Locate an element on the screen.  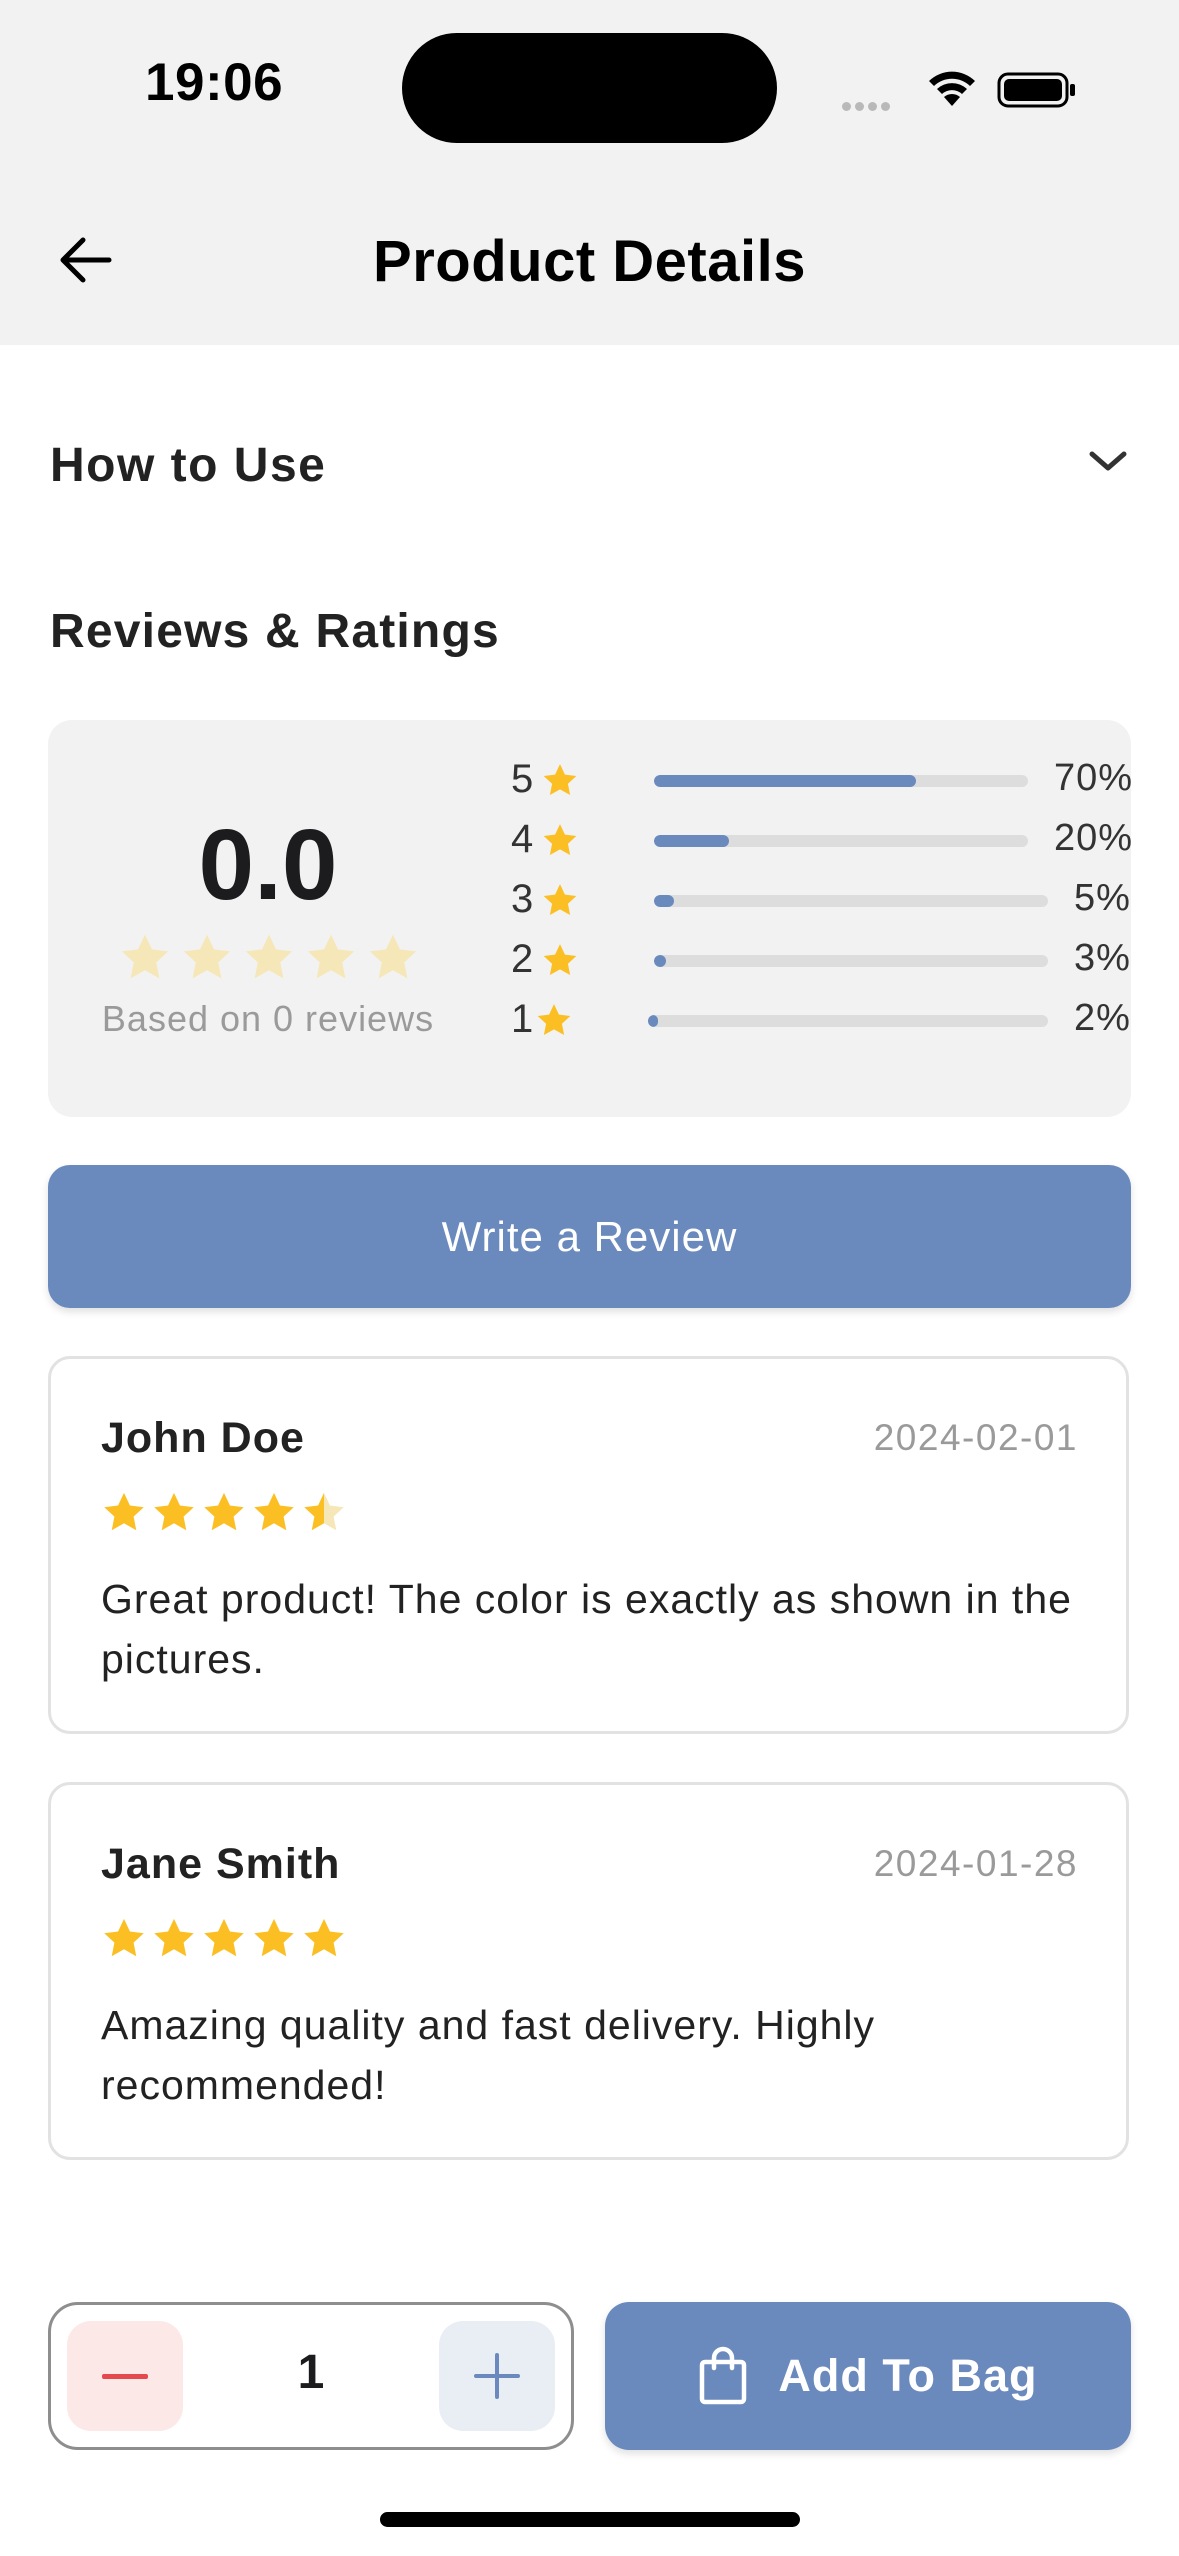
rating-row-3: 3 5% is located at coordinates (821, 900).